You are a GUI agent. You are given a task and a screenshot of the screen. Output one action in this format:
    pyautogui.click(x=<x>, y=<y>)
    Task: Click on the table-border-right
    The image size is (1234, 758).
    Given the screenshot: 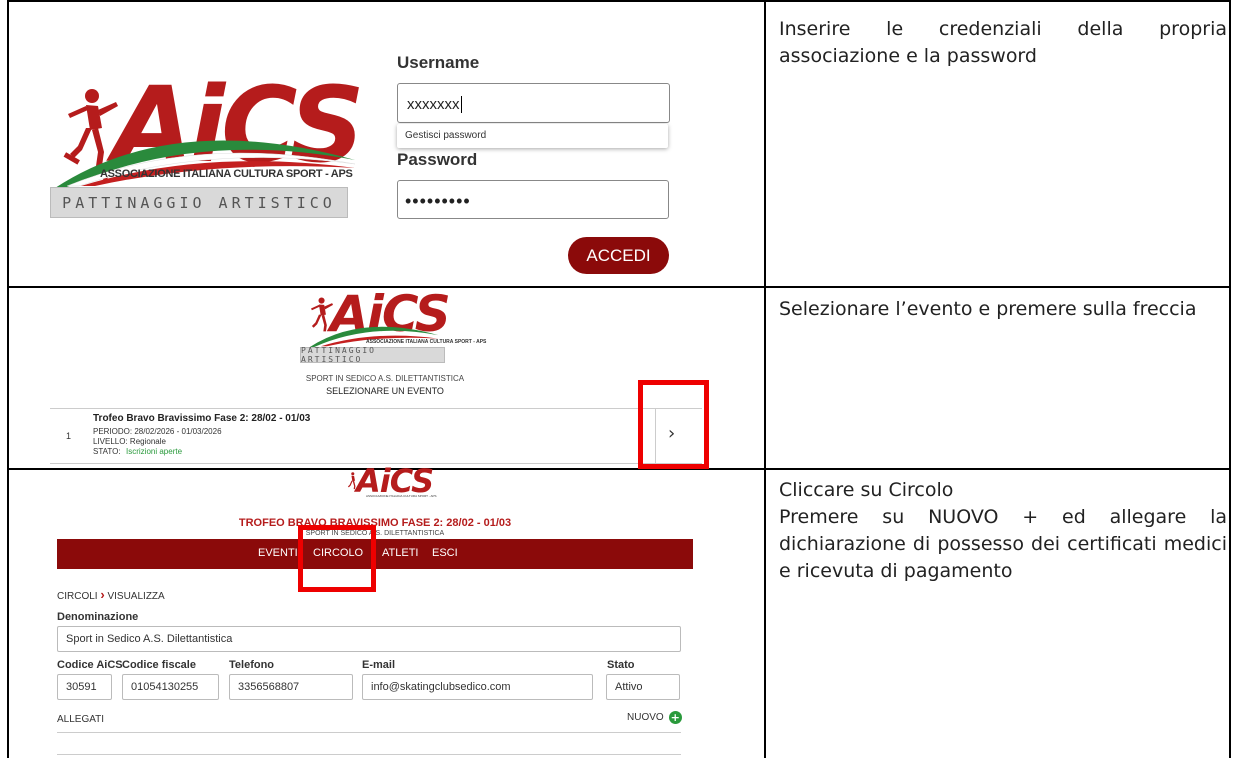 What is the action you would take?
    pyautogui.click(x=1230, y=379)
    